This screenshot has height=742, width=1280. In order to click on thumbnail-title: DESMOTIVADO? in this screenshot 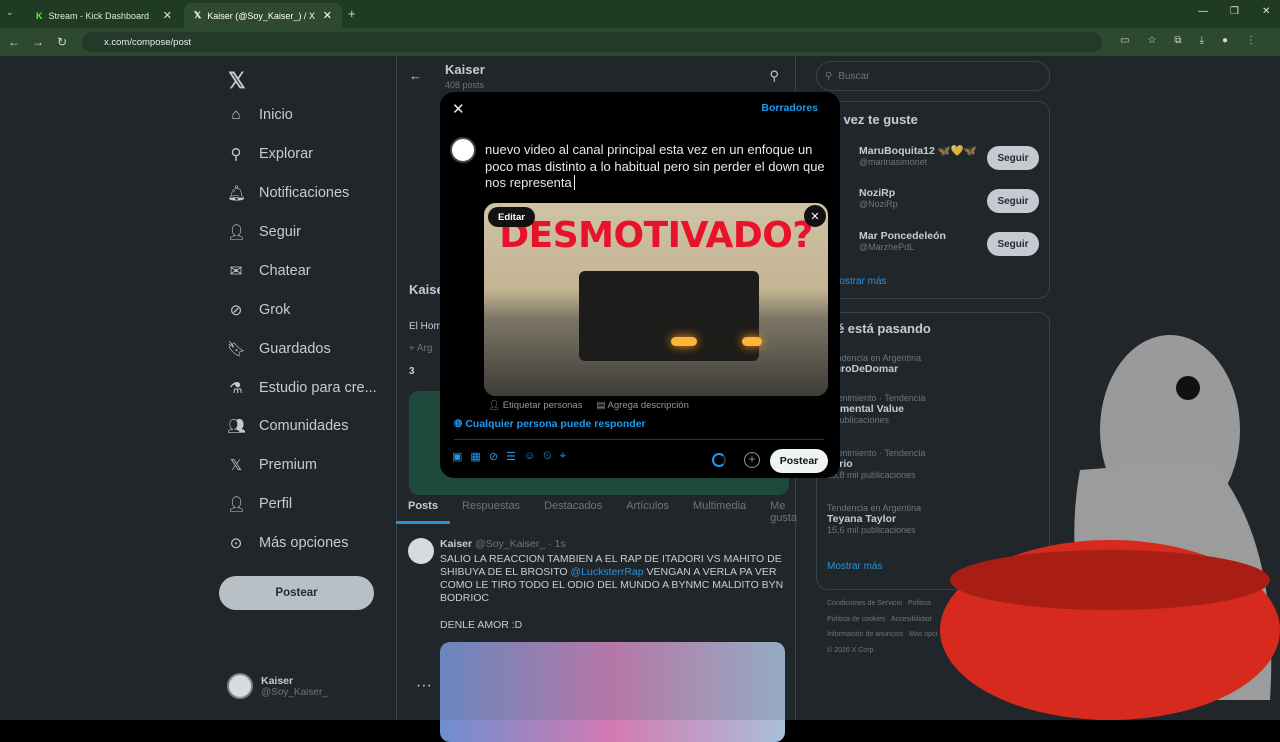, I will do `click(656, 235)`.